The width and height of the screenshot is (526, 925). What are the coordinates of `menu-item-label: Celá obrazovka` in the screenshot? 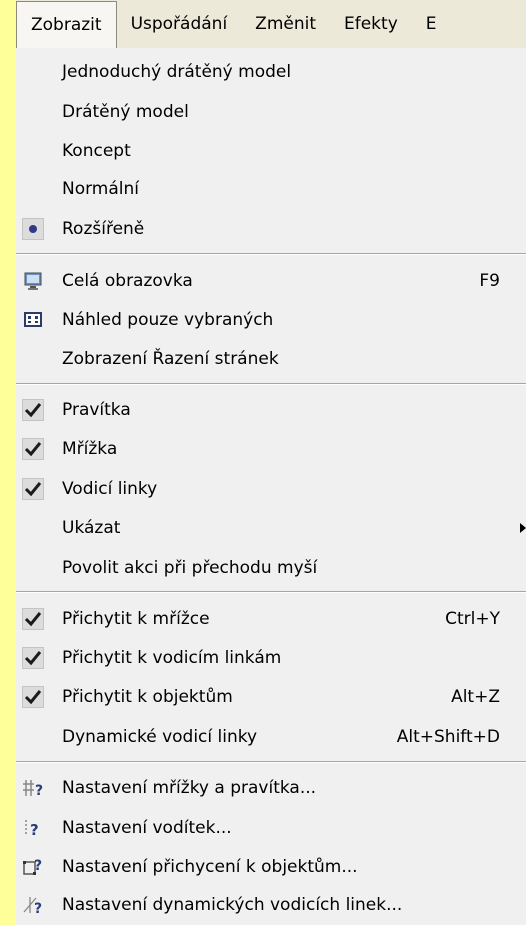 It's located at (127, 281).